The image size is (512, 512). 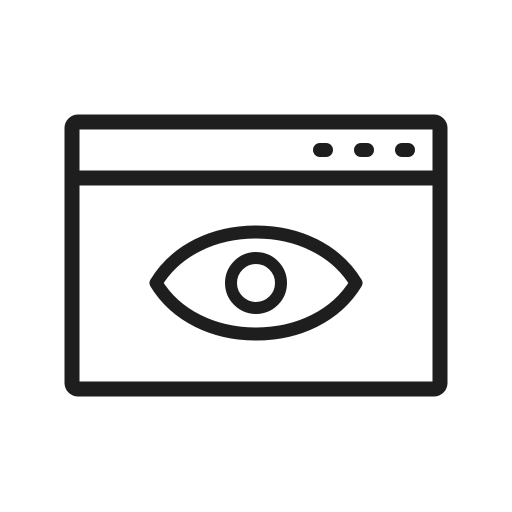 I want to click on eye-icon, so click(x=256, y=283).